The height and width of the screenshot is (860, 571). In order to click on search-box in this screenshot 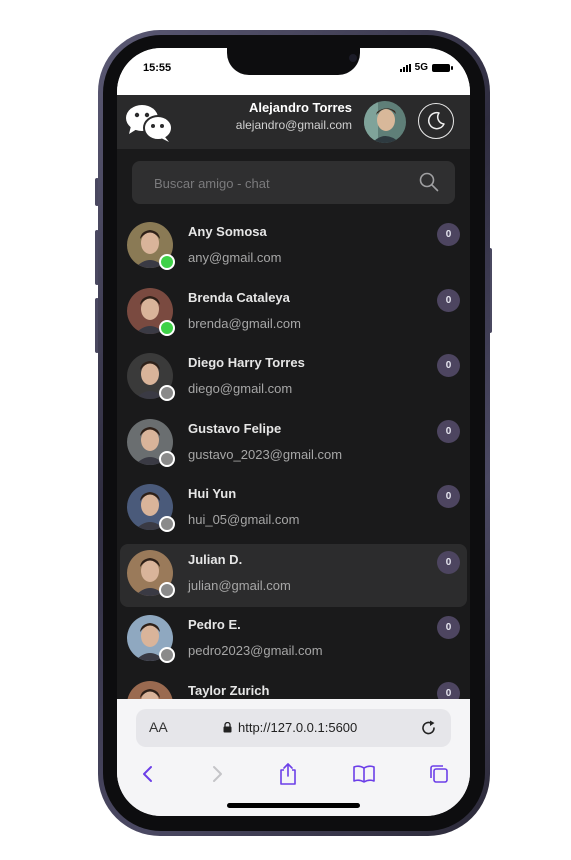, I will do `click(293, 183)`.